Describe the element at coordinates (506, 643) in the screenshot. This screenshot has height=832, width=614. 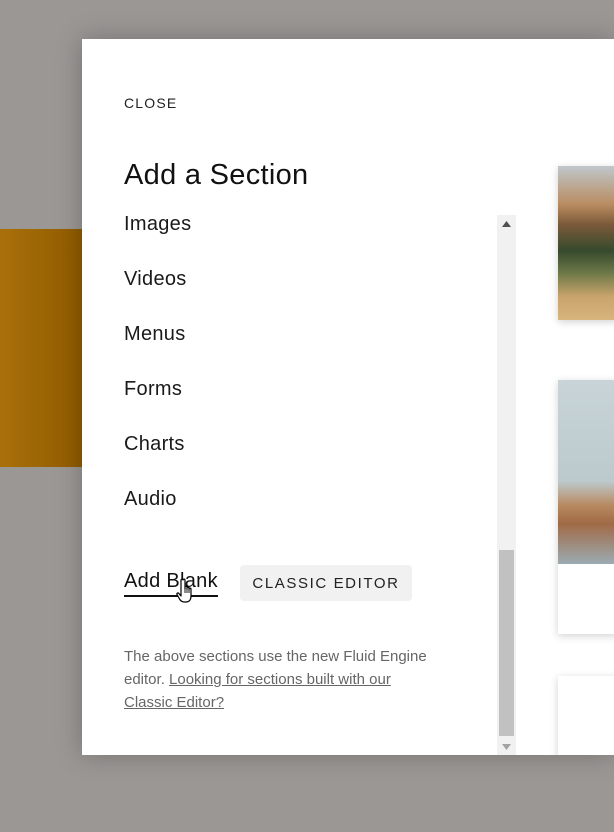
I see `scrollbar-thumb` at that location.